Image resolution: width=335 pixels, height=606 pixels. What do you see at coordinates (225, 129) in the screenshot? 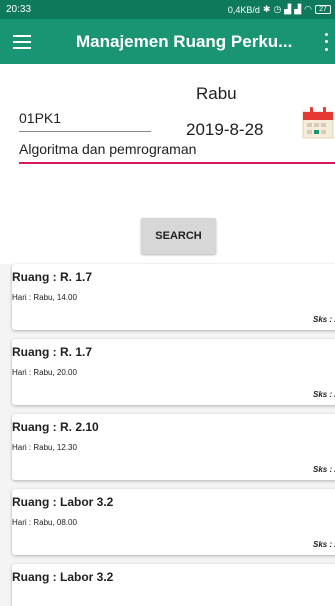
I see `date-label: 2019-8-28` at bounding box center [225, 129].